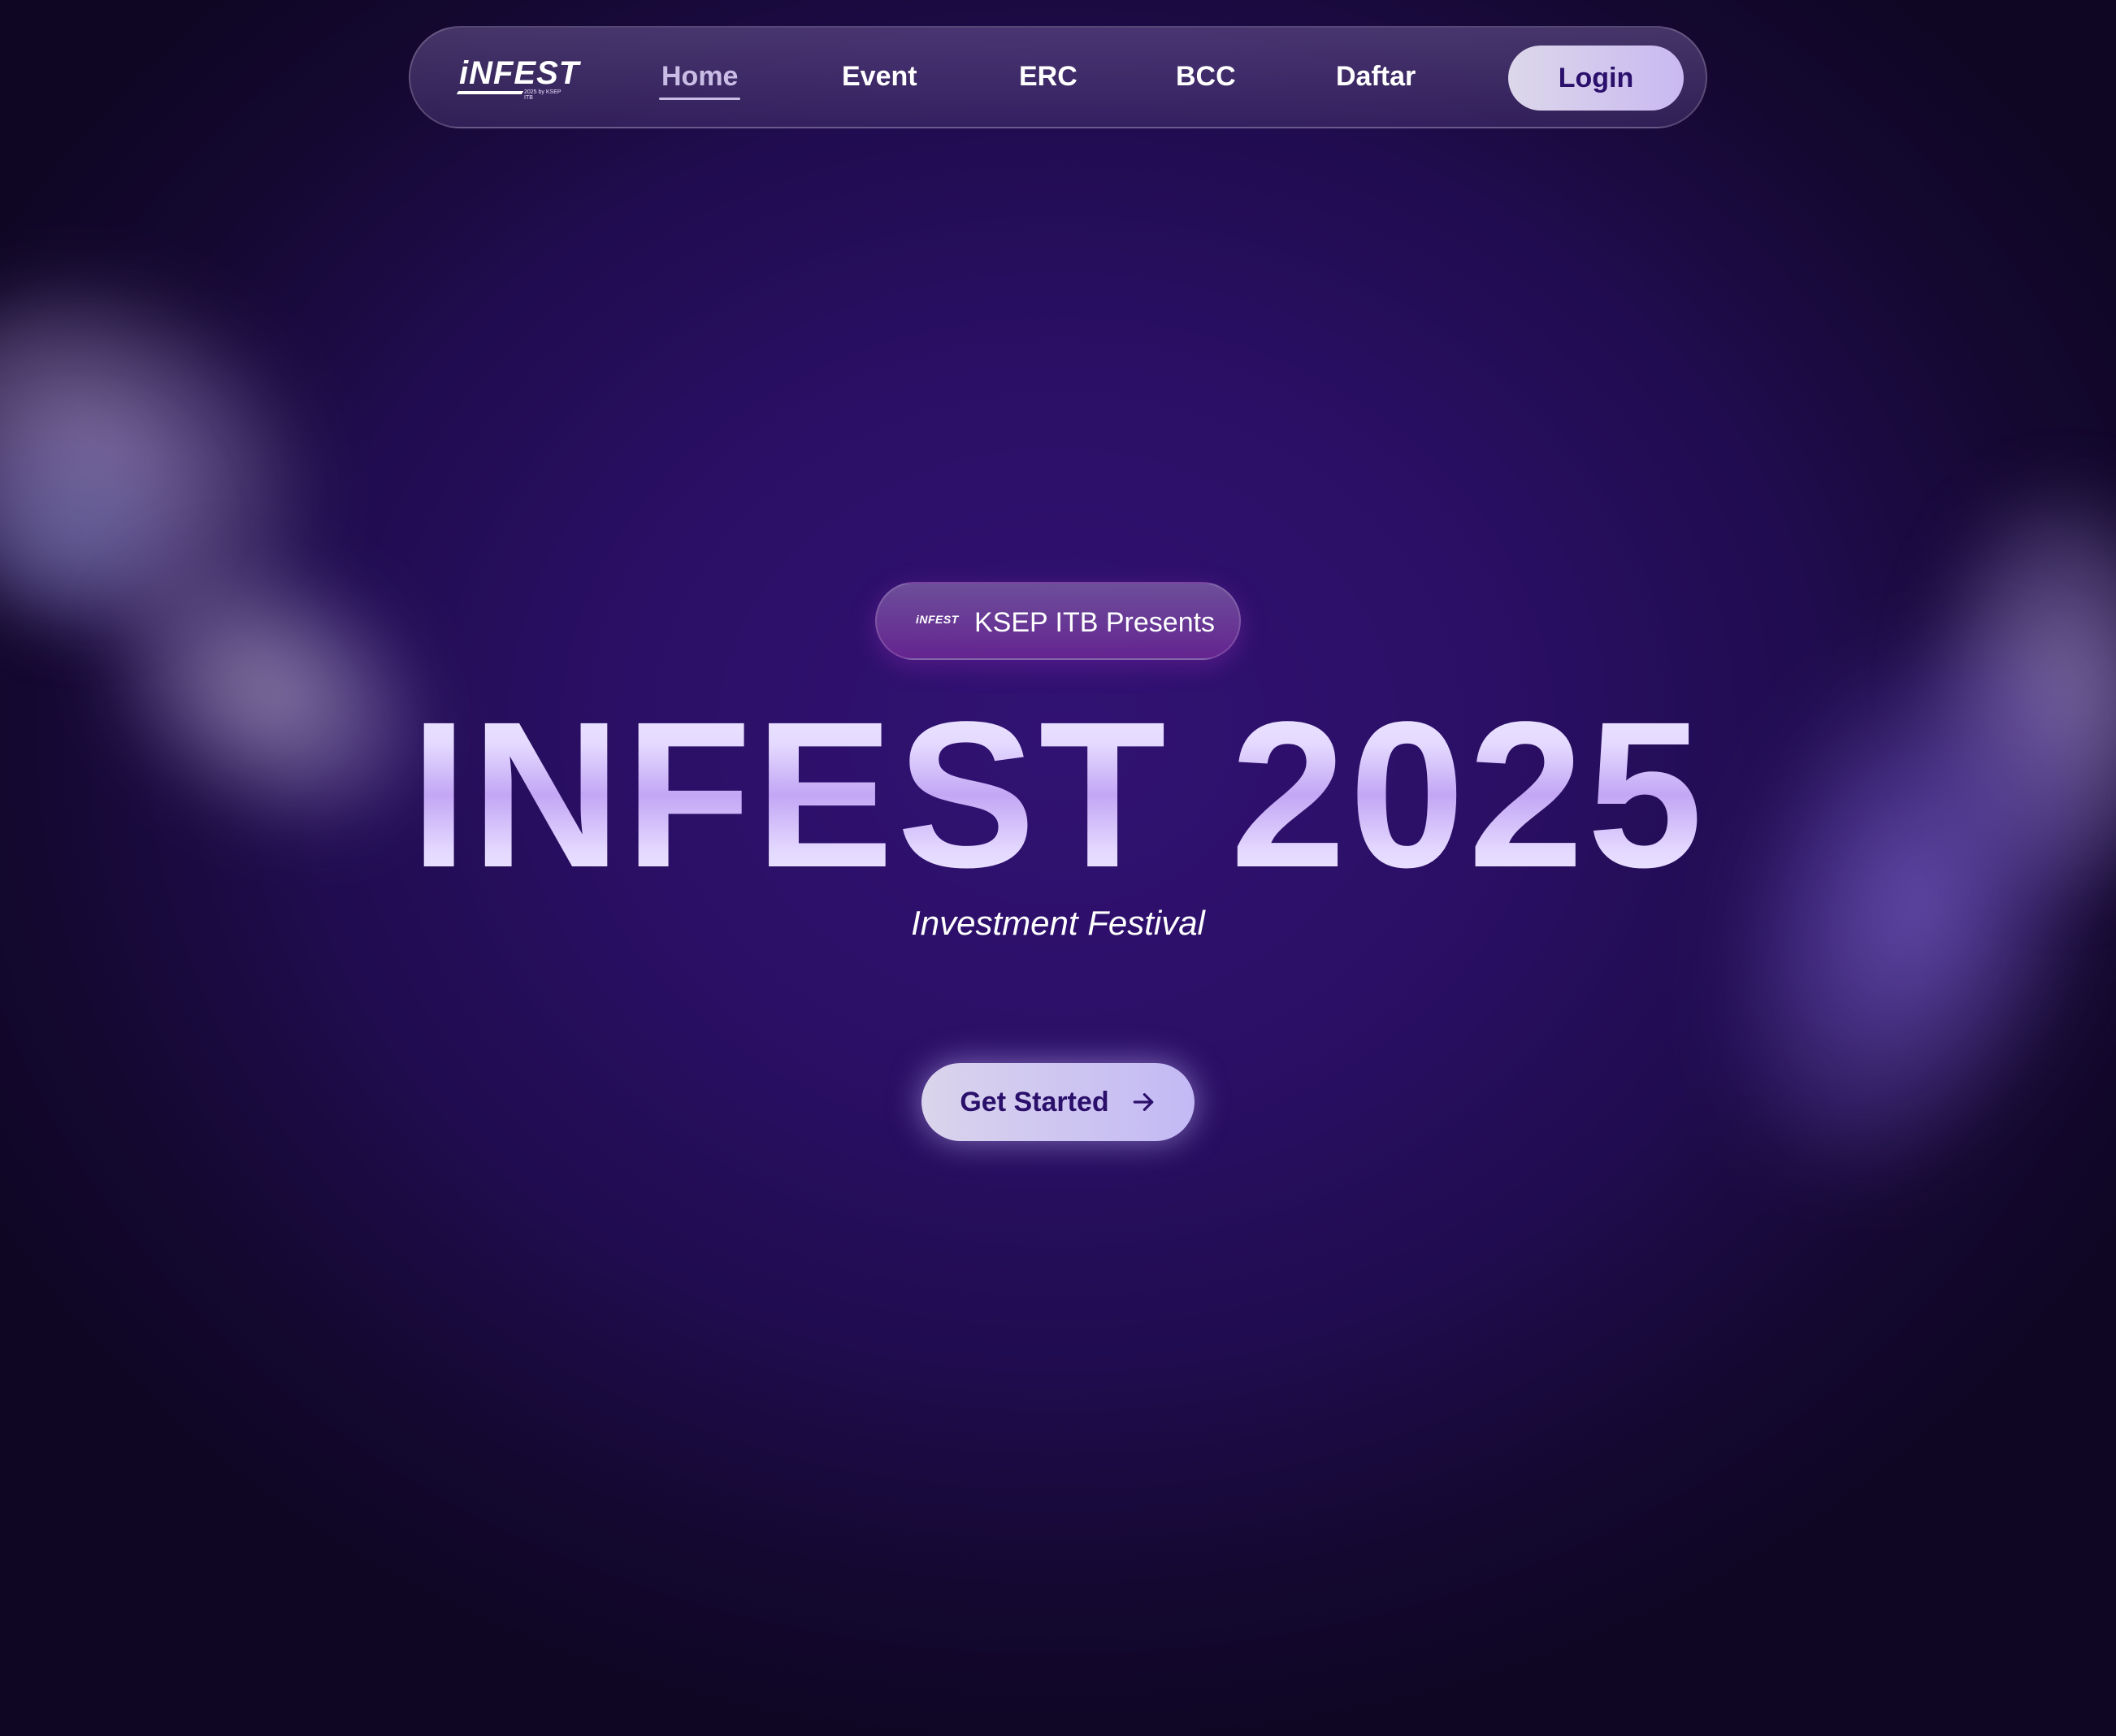  What do you see at coordinates (1034, 1102) in the screenshot?
I see `get-started-label: Get Started` at bounding box center [1034, 1102].